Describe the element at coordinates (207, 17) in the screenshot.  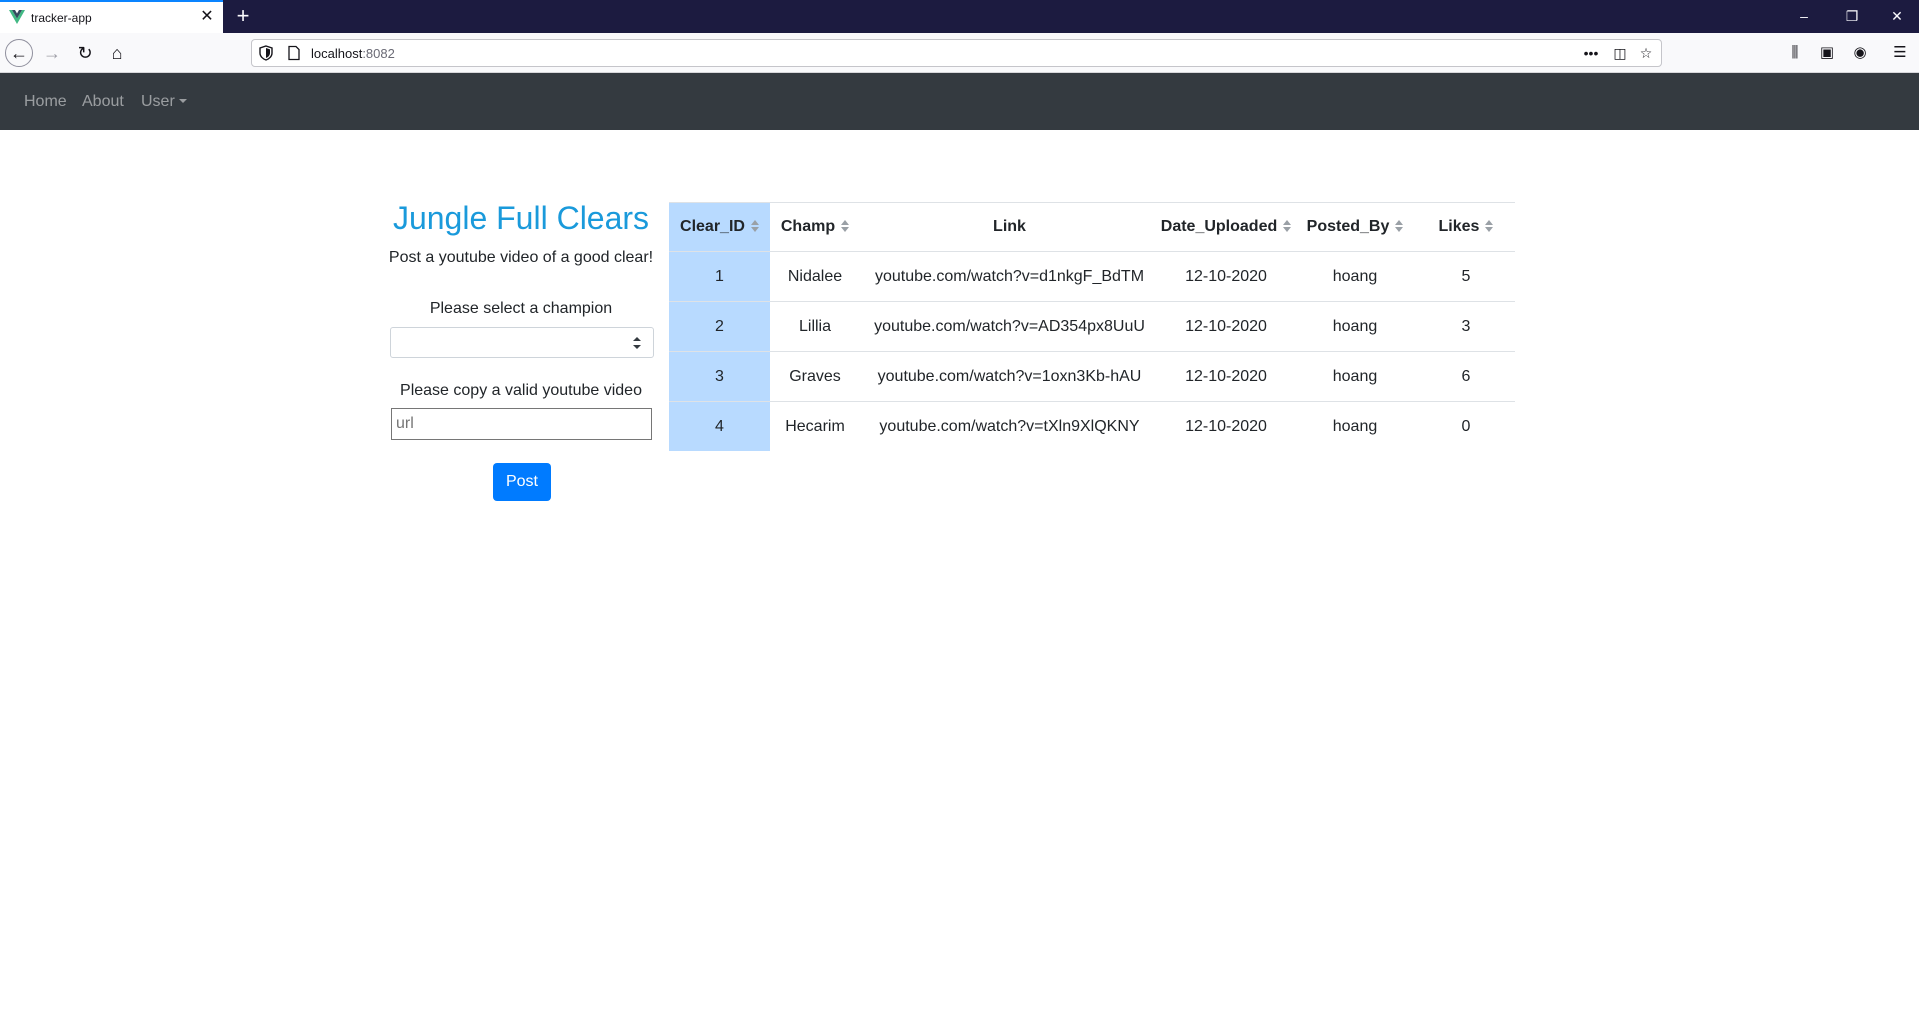
I see `close-tab-icon: ✕` at that location.